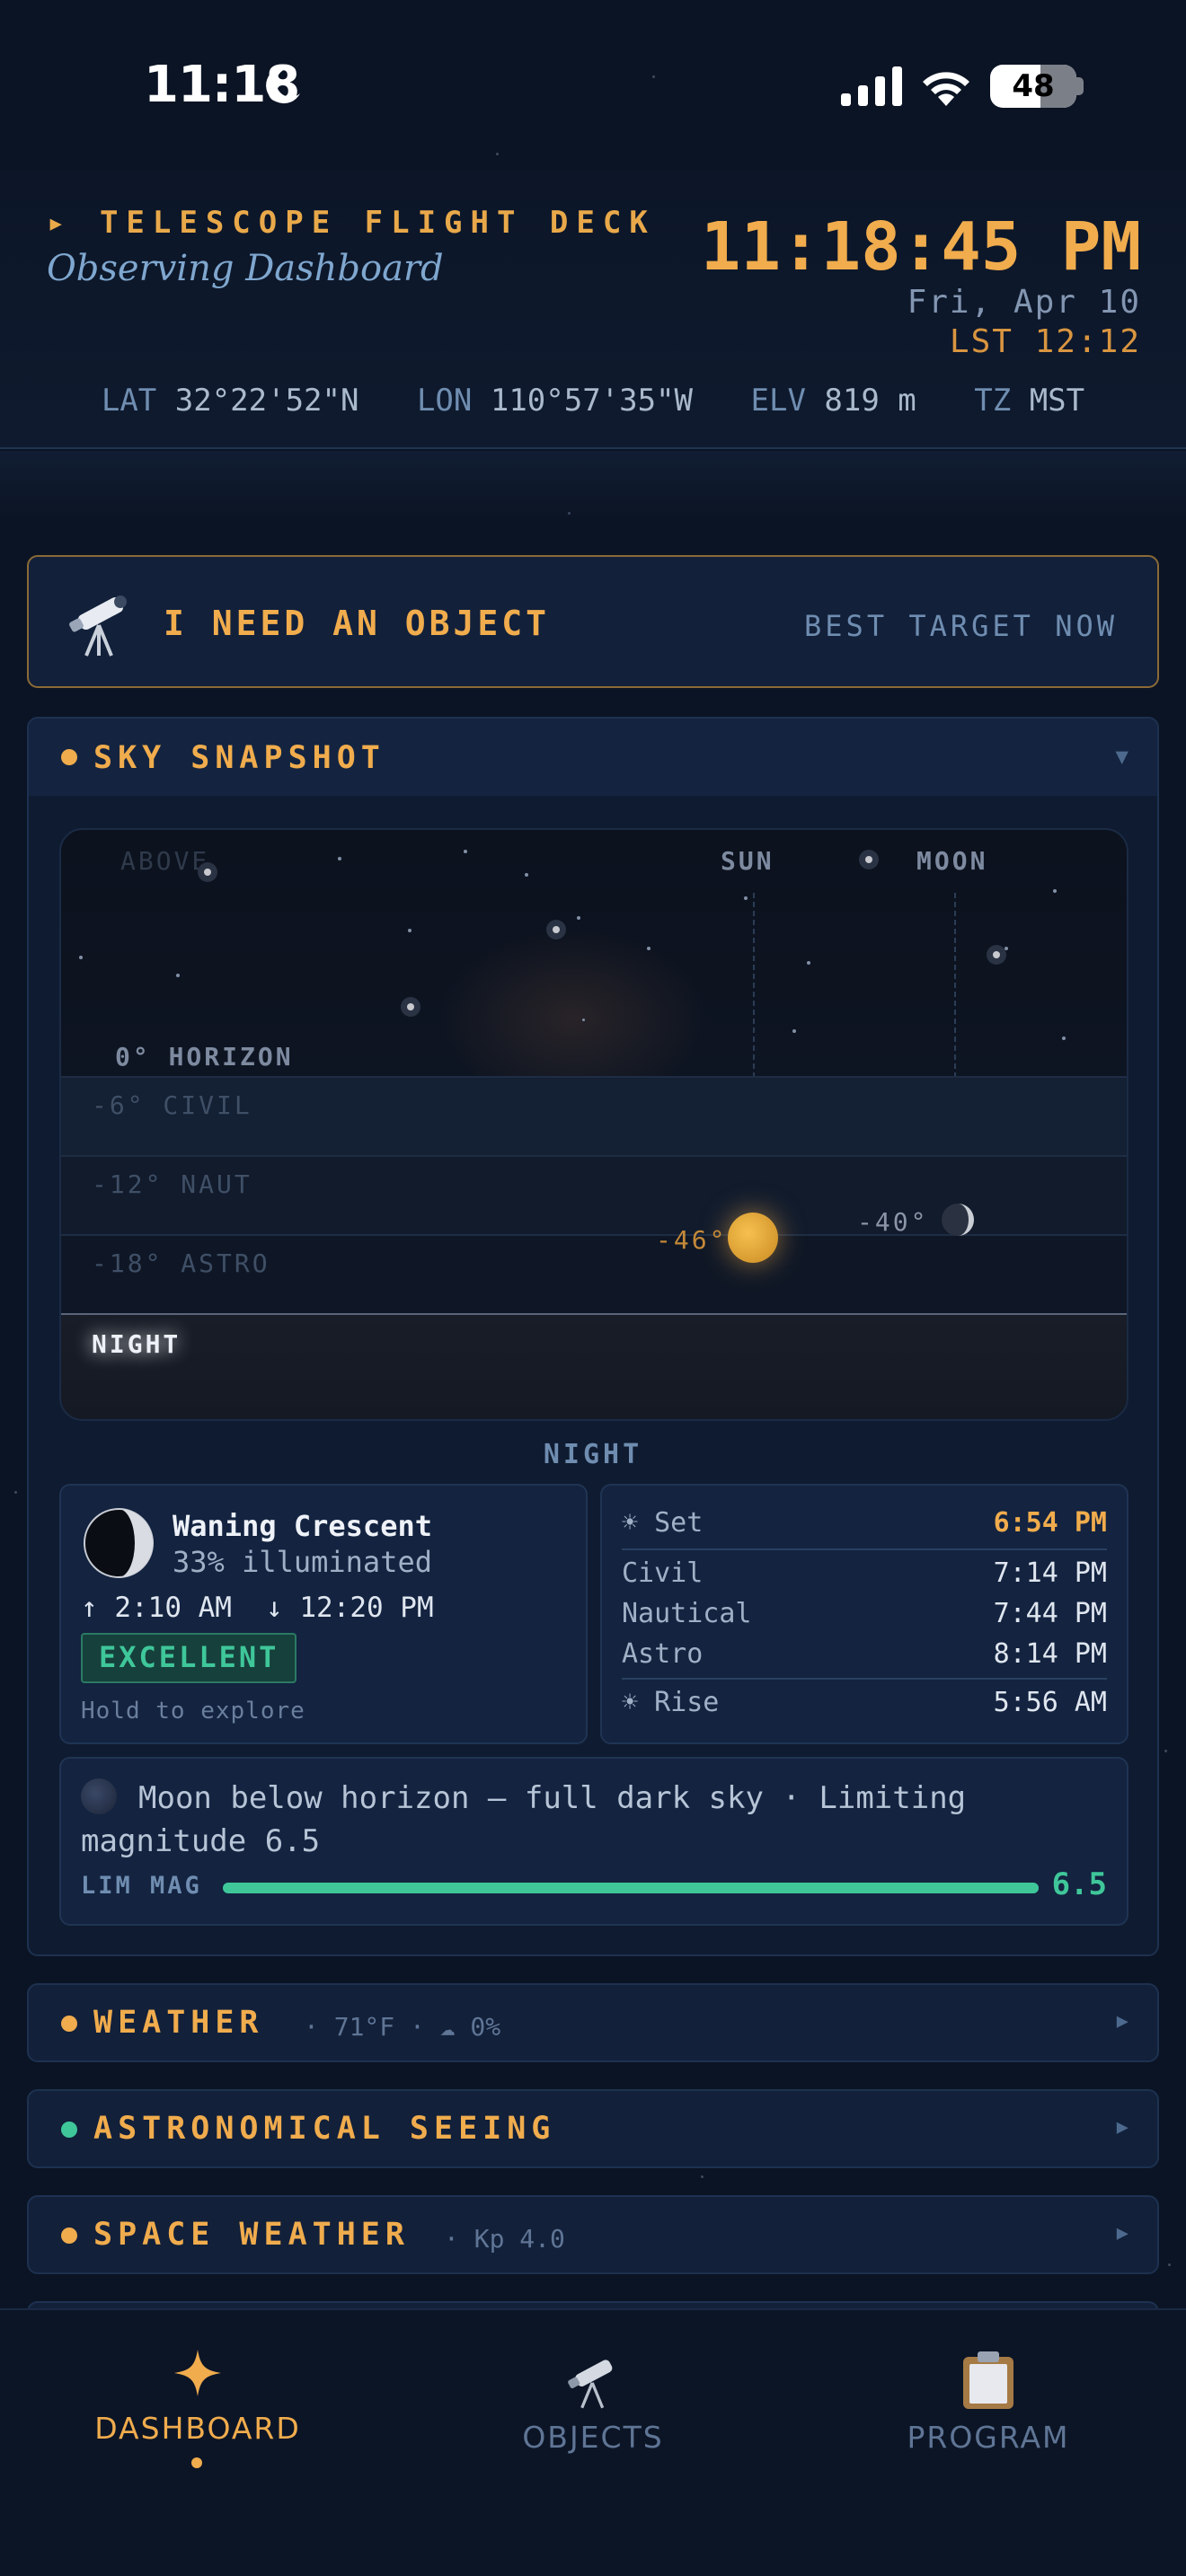  Describe the element at coordinates (1122, 756) in the screenshot. I see `chevron-down-icon: ▼` at that location.